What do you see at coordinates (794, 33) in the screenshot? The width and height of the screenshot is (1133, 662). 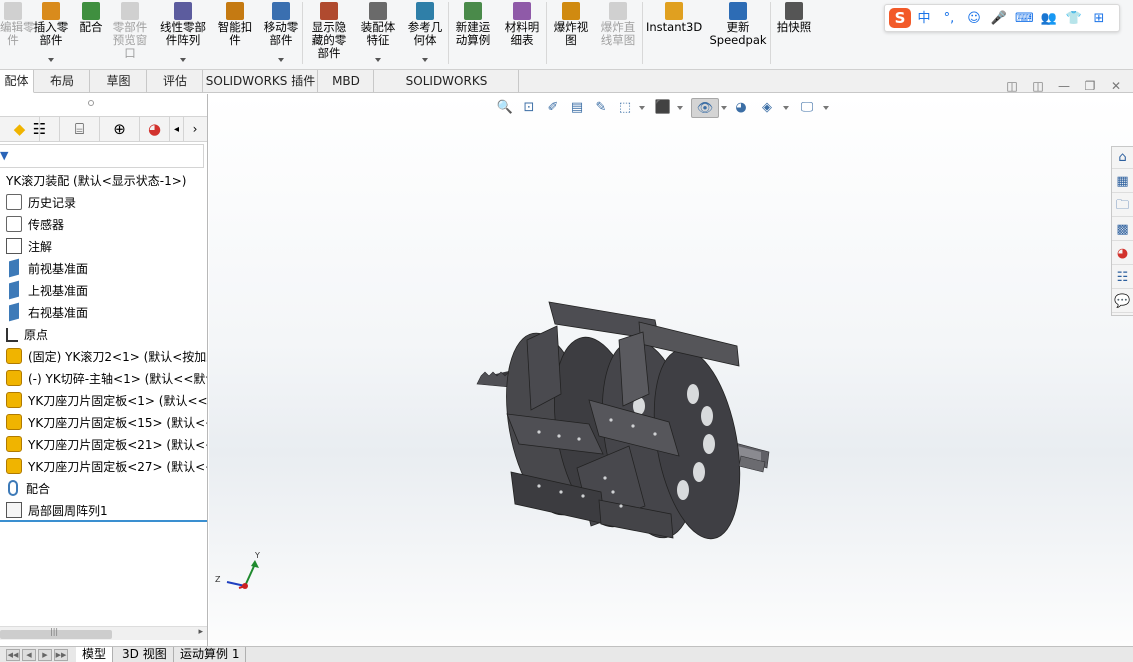 I see `take-snapshot-button: 拍快照` at bounding box center [794, 33].